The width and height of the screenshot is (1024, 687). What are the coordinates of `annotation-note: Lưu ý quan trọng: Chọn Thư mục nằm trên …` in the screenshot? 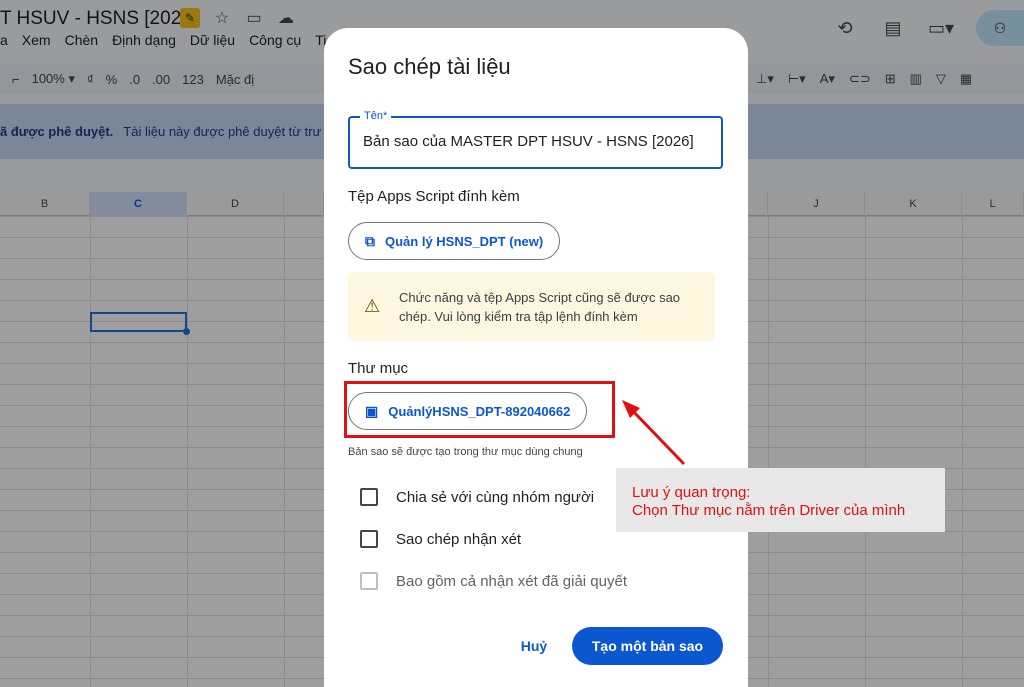 It's located at (780, 500).